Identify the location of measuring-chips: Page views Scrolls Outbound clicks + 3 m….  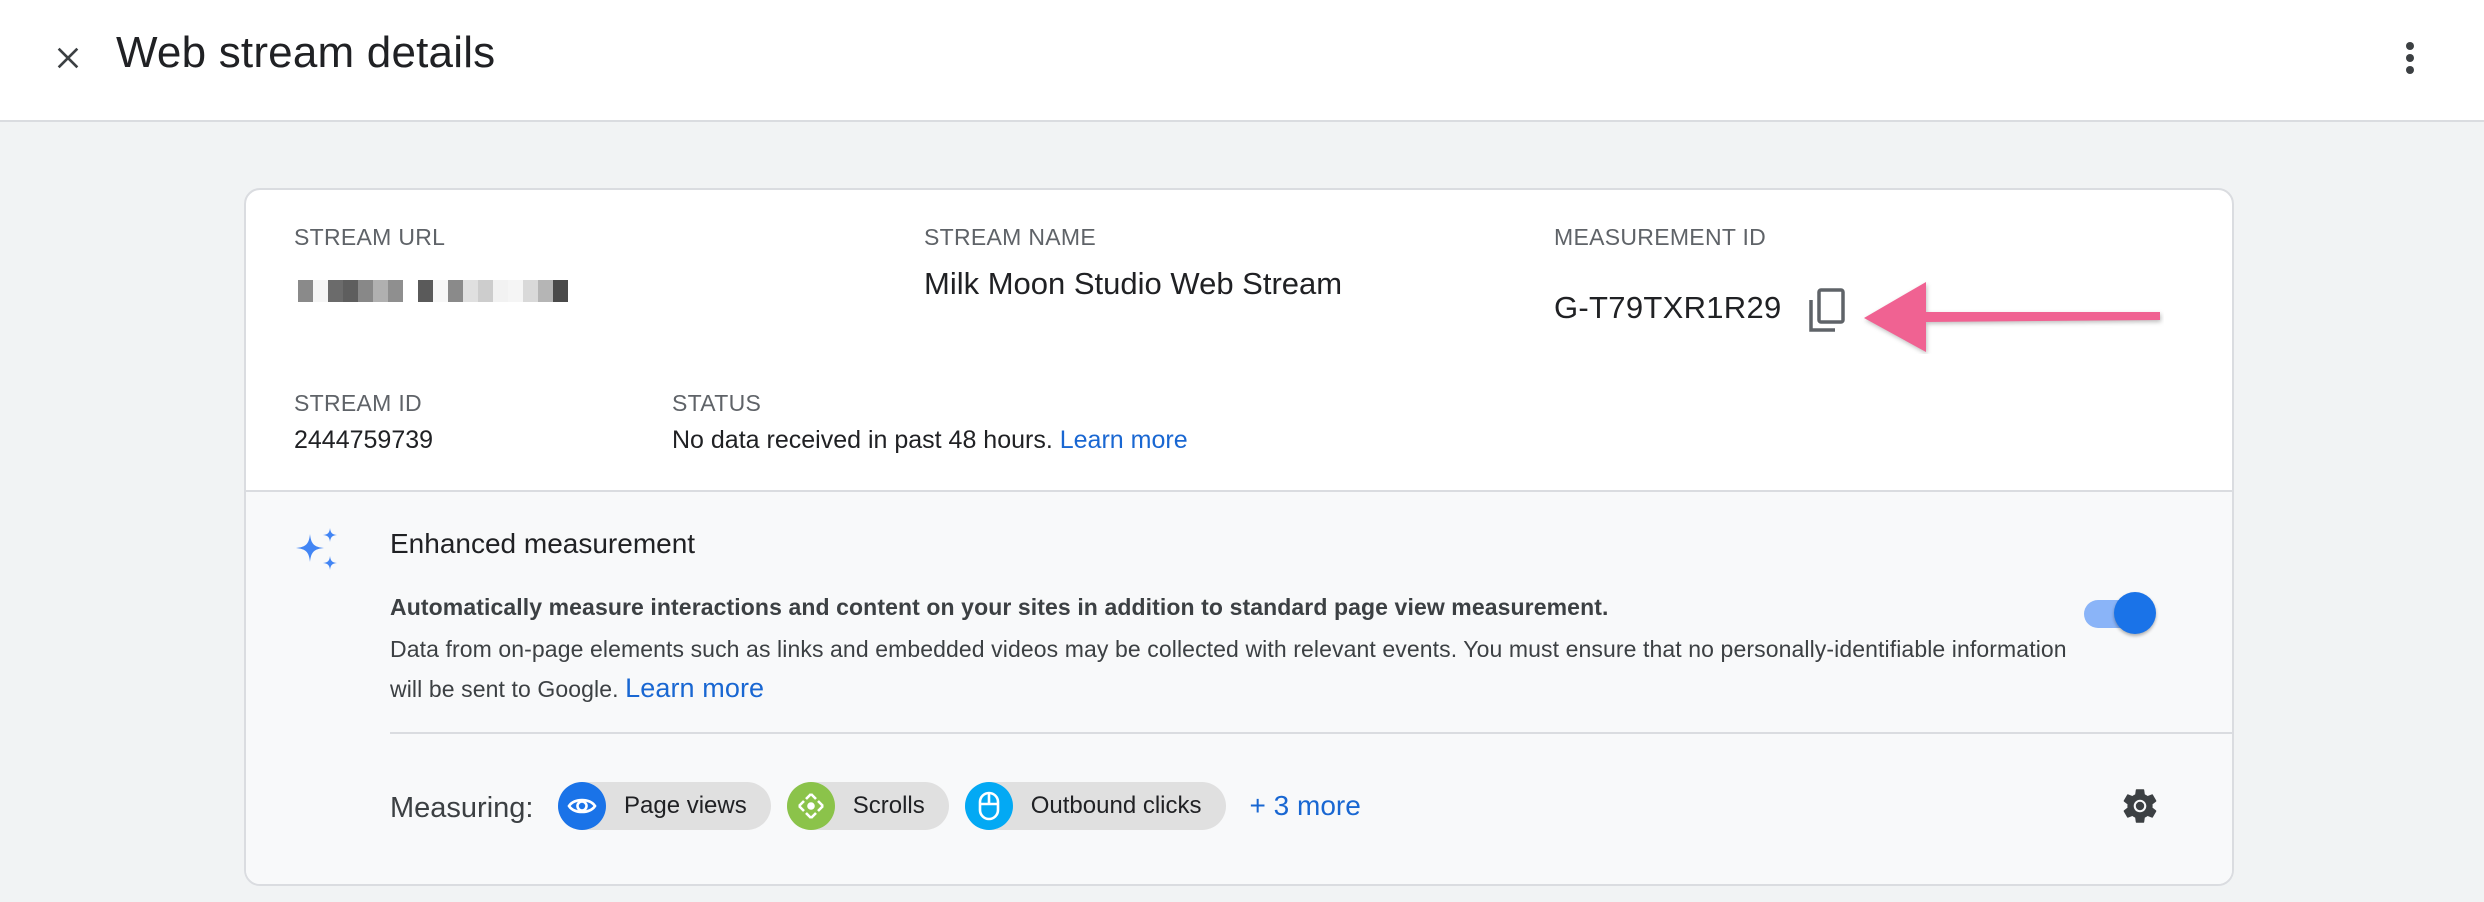
(959, 806).